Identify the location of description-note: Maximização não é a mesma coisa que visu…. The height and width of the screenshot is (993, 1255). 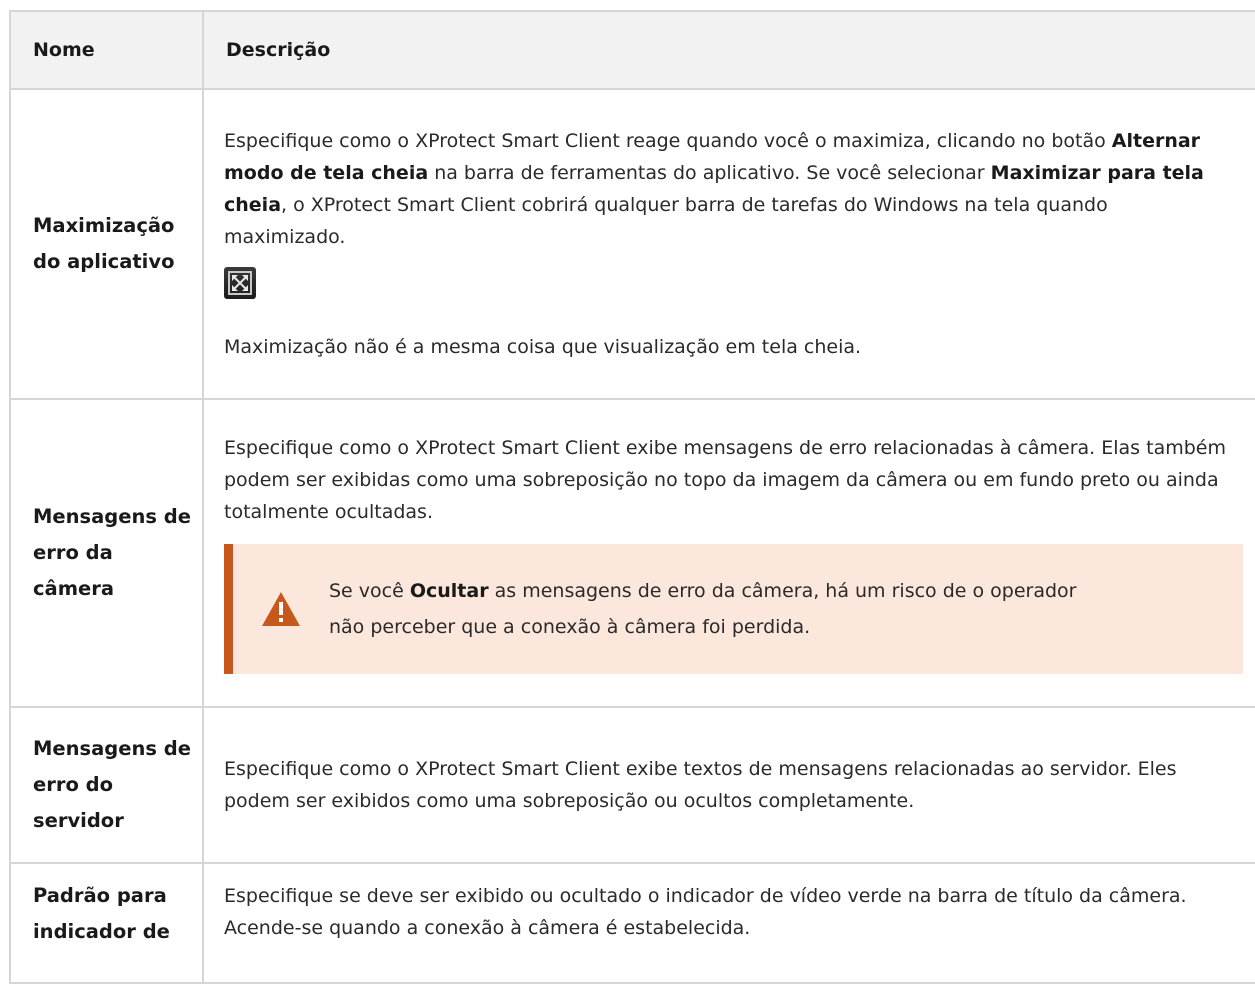
(543, 347).